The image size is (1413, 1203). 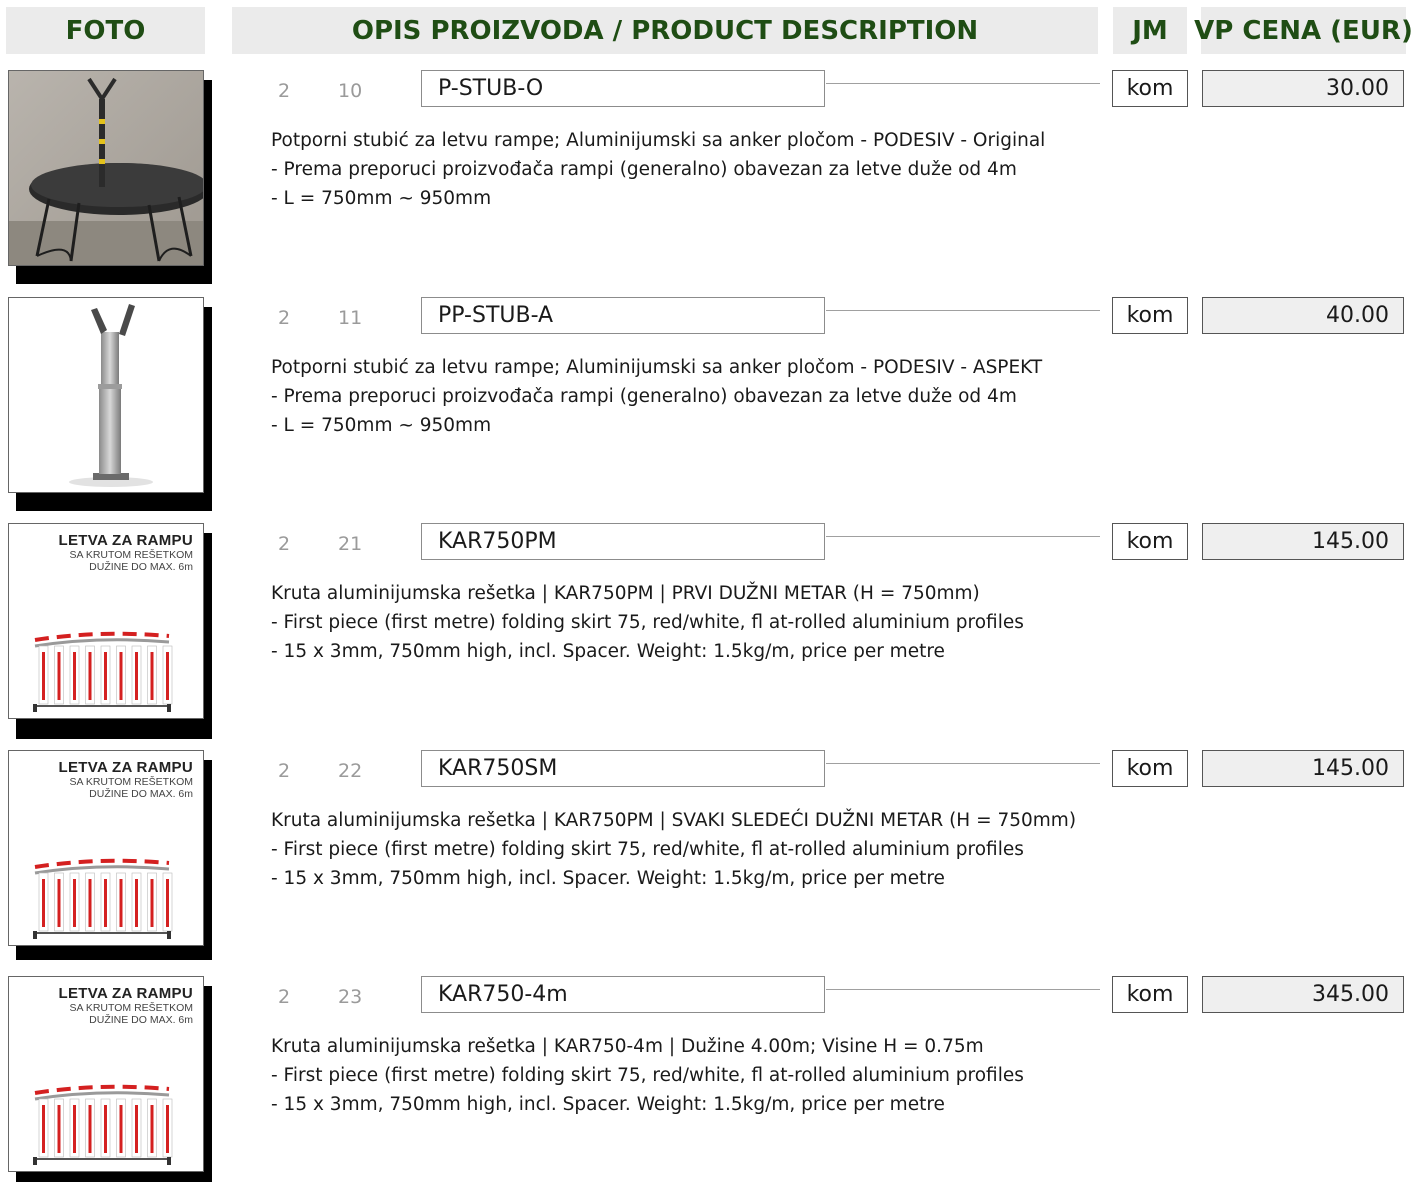 What do you see at coordinates (1303, 315) in the screenshot?
I see `price-value: 40.00` at bounding box center [1303, 315].